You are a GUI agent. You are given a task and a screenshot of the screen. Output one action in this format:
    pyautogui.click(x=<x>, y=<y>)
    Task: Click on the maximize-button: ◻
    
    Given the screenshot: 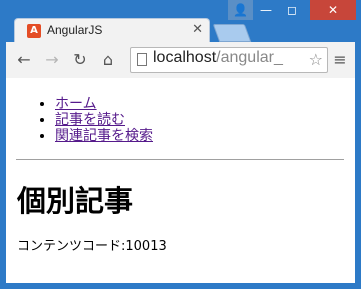 What is the action you would take?
    pyautogui.click(x=292, y=10)
    